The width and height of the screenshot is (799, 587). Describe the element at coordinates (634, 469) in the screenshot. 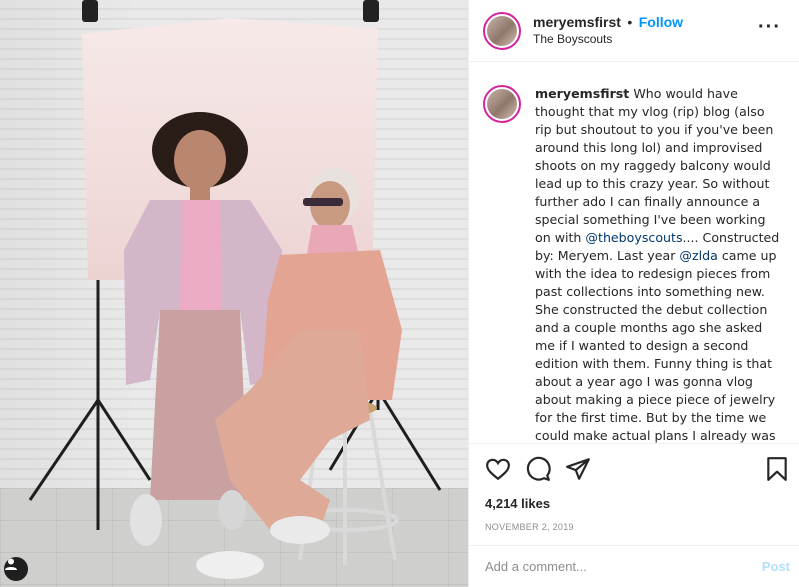

I see `action-bar` at that location.